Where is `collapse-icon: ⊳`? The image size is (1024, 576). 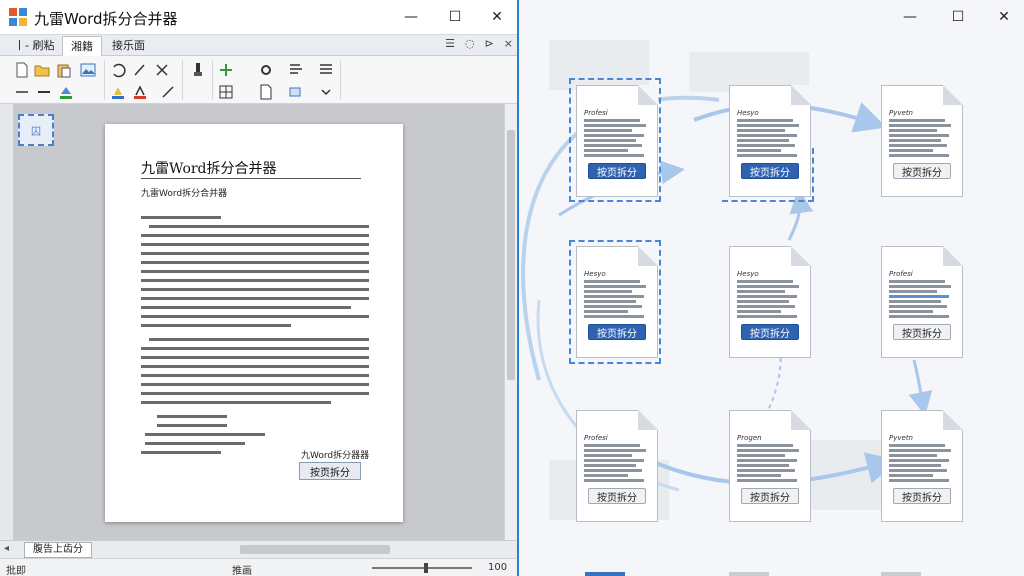
collapse-icon: ⊳ is located at coordinates (489, 43).